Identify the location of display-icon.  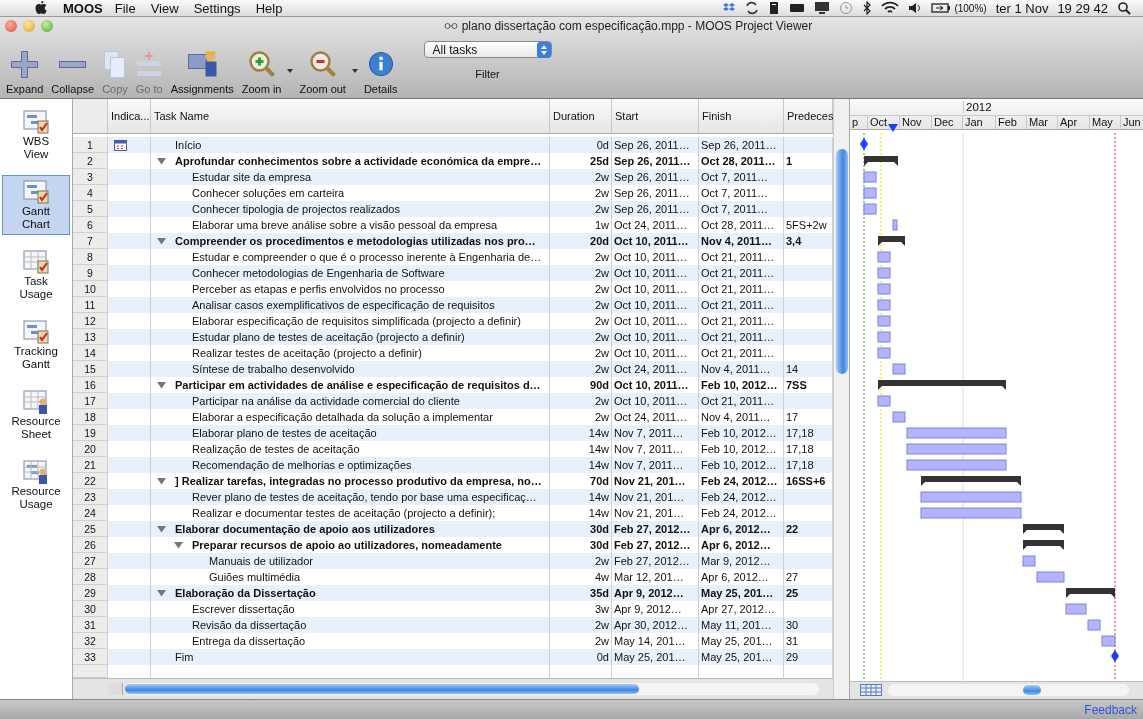
(797, 8).